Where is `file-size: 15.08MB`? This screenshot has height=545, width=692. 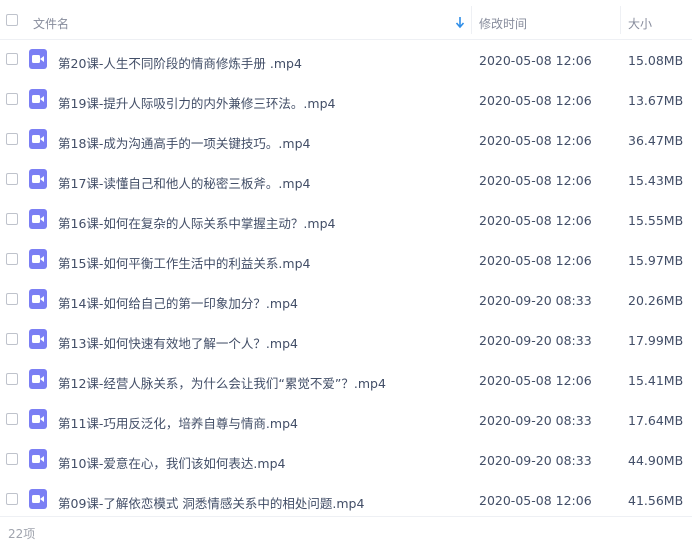 file-size: 15.08MB is located at coordinates (656, 60).